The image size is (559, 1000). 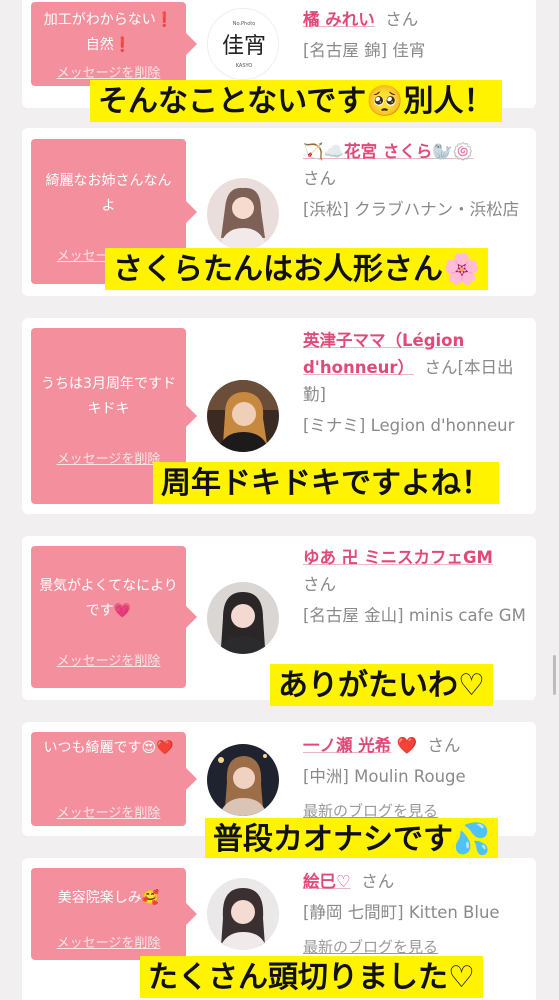 What do you see at coordinates (417, 586) in the screenshot?
I see `profile-info: ゆあ 卍 ミニスカフェGM さん [名古屋 金山] minis cafe GM` at bounding box center [417, 586].